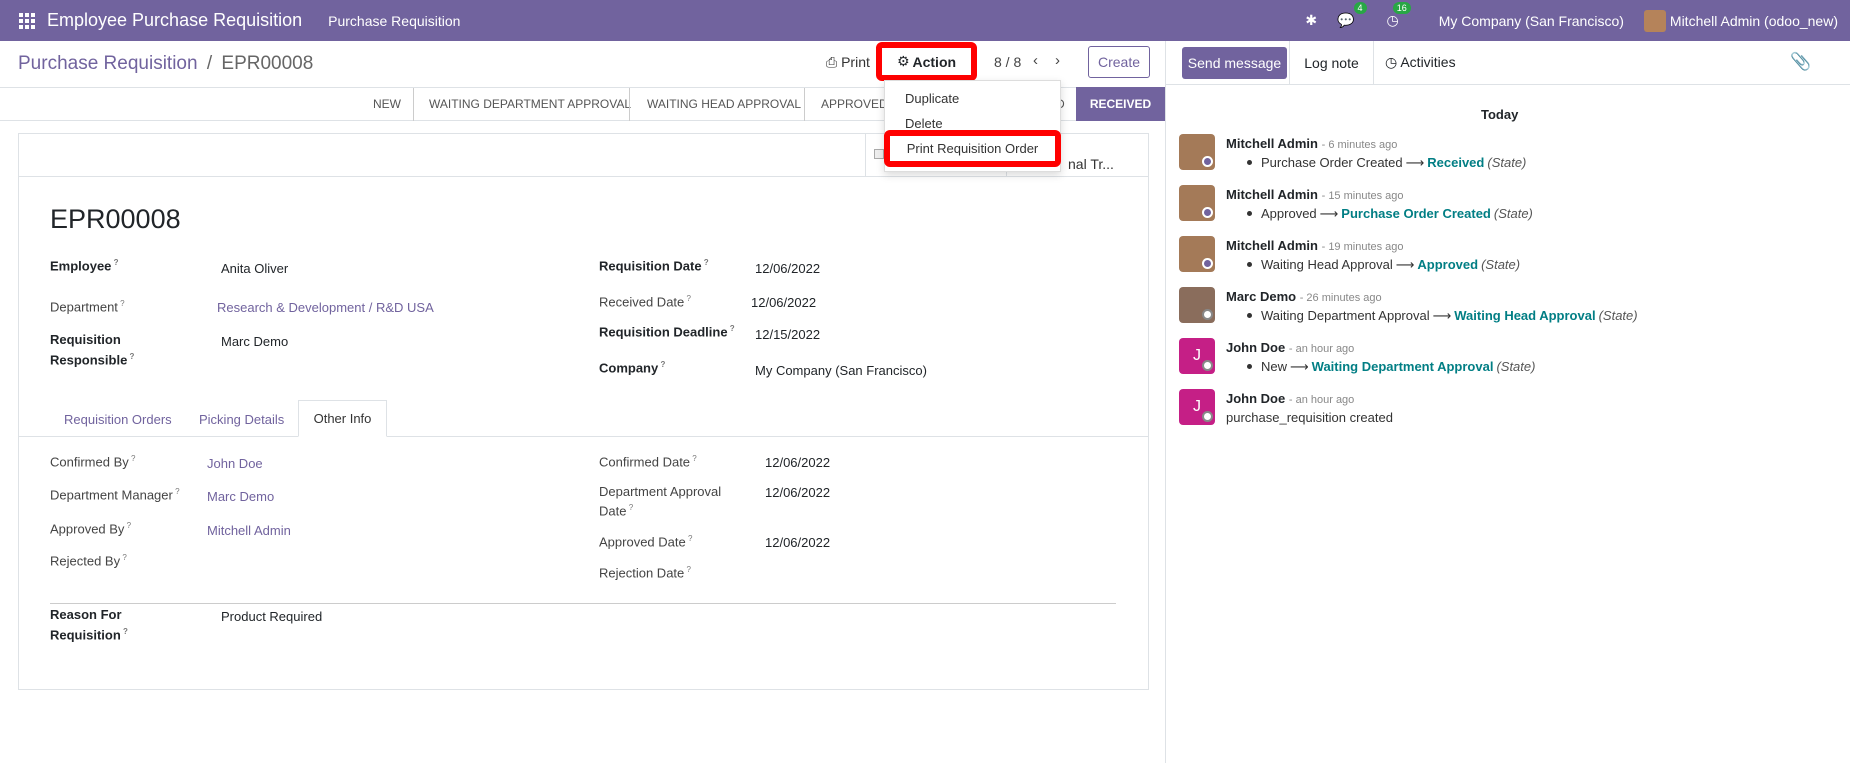 Image resolution: width=1850 pixels, height=763 pixels. I want to click on status-step-waiting-department-approval: WAITING DEPARTMENT APPROVAL, so click(530, 104).